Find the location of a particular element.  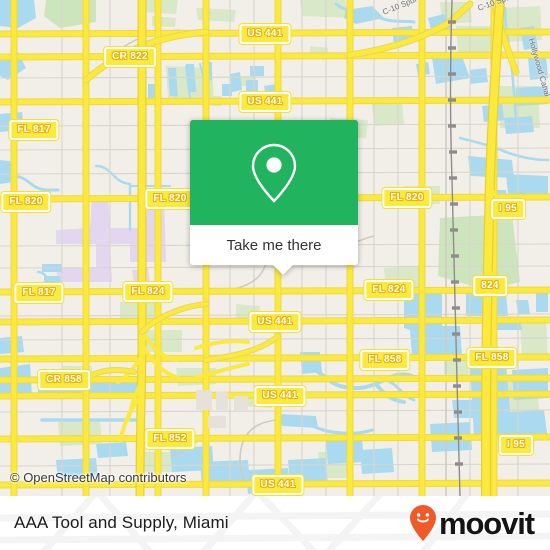

moovit-logo: moovit is located at coordinates (471, 523).